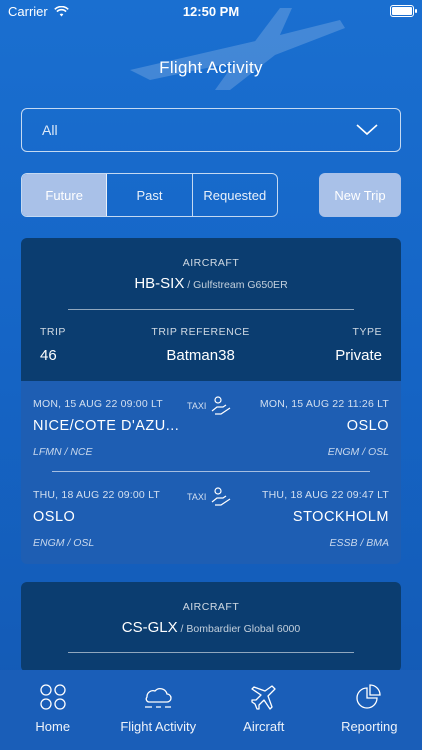 The height and width of the screenshot is (750, 422). I want to click on arrival-city: STOCKHOLM, so click(340, 517).